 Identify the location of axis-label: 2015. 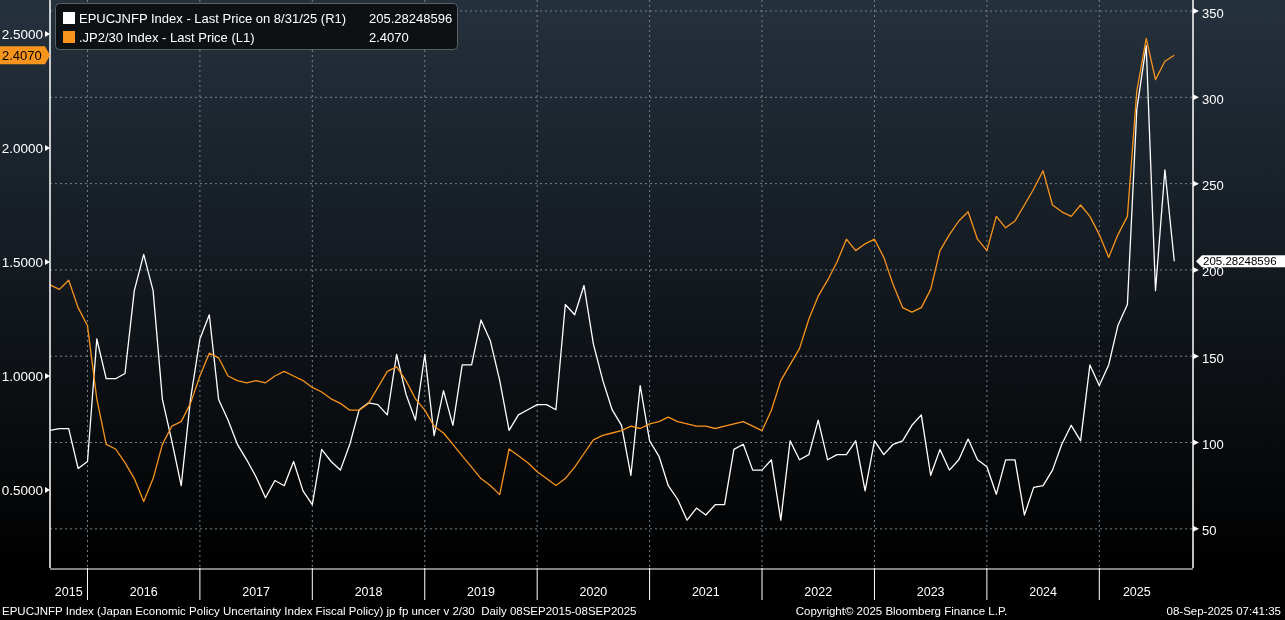
(68, 592).